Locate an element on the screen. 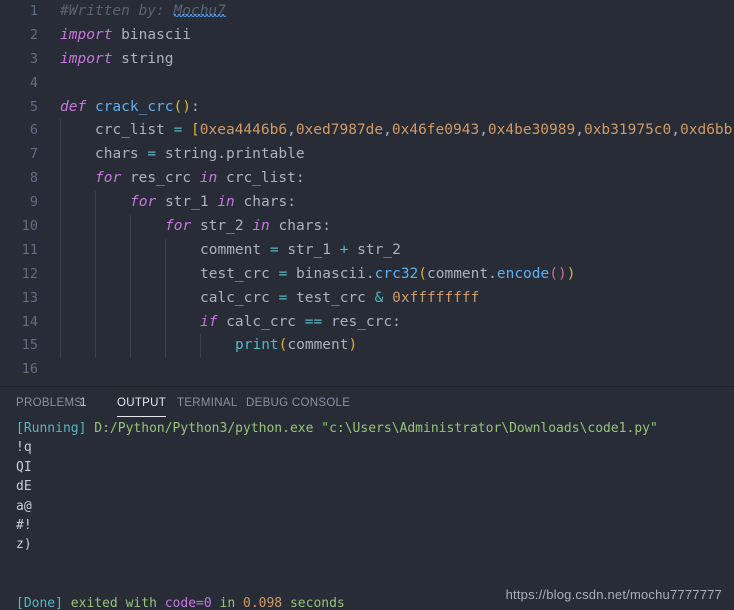 Image resolution: width=734 pixels, height=610 pixels. code-line: 3 import string is located at coordinates (367, 60).